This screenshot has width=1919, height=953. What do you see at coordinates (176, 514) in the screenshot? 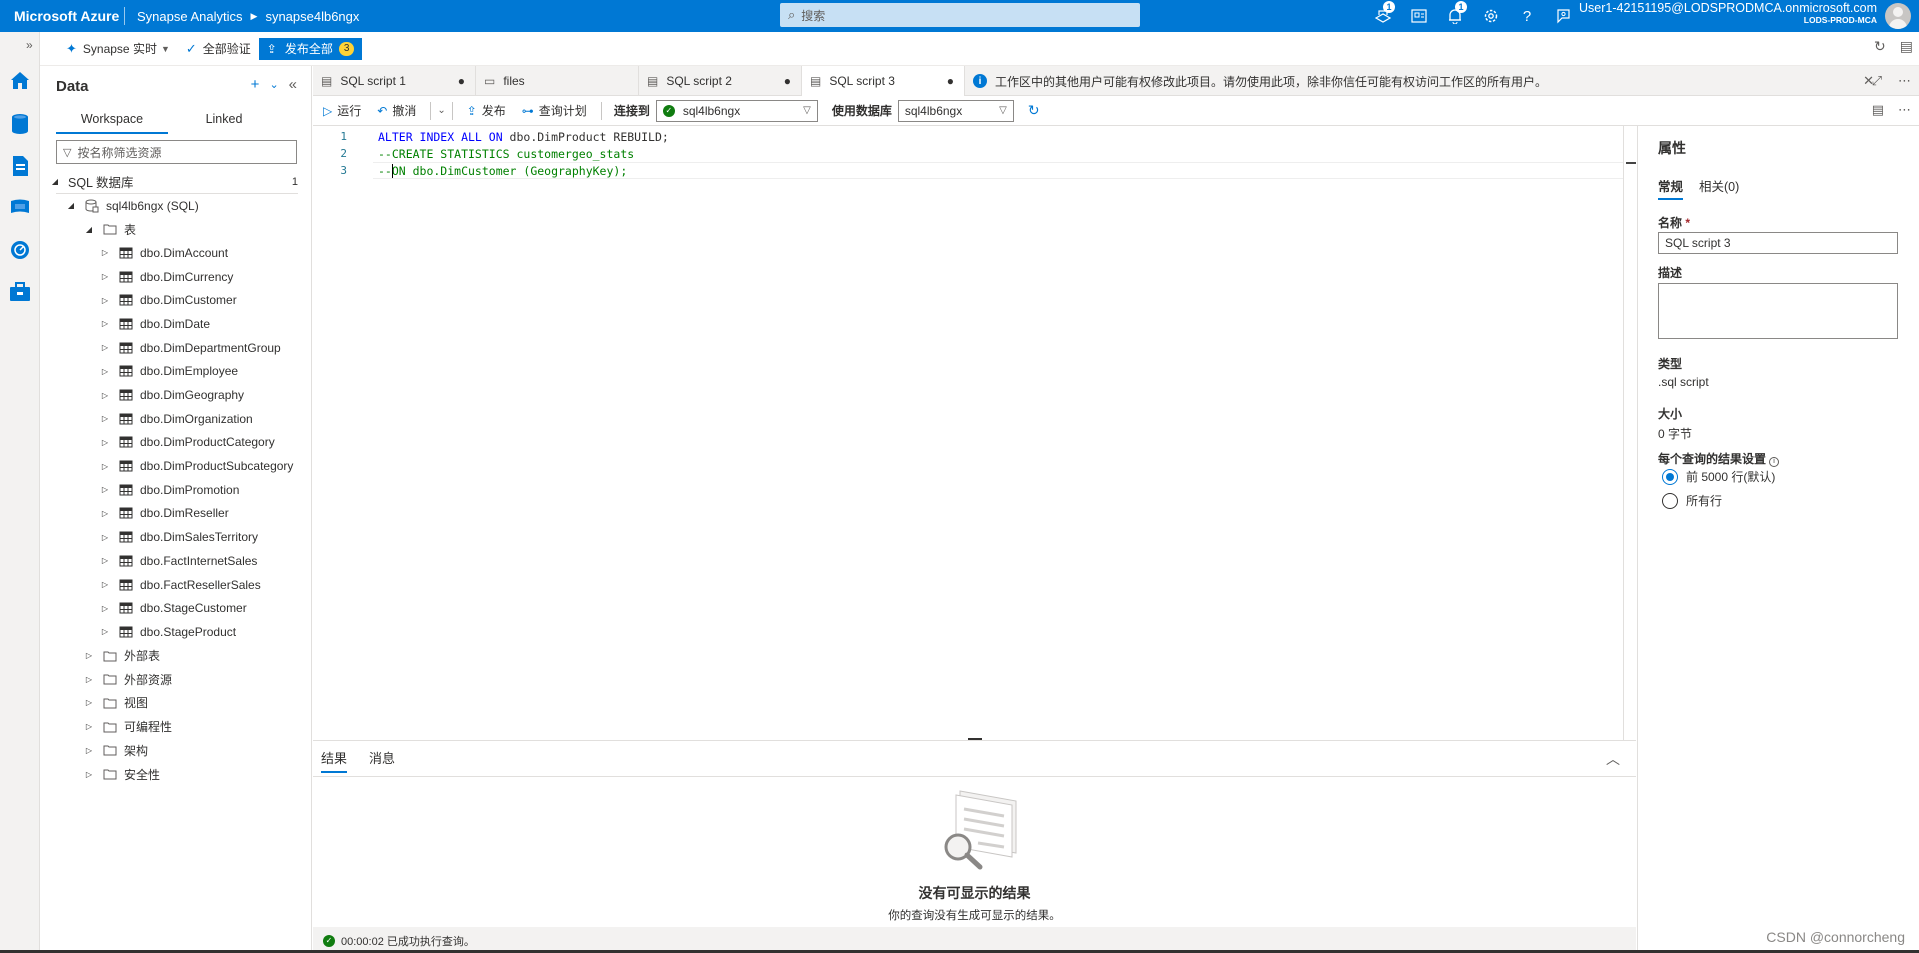
I see `tree-table-item: ▷ dbo.DimReseller` at bounding box center [176, 514].